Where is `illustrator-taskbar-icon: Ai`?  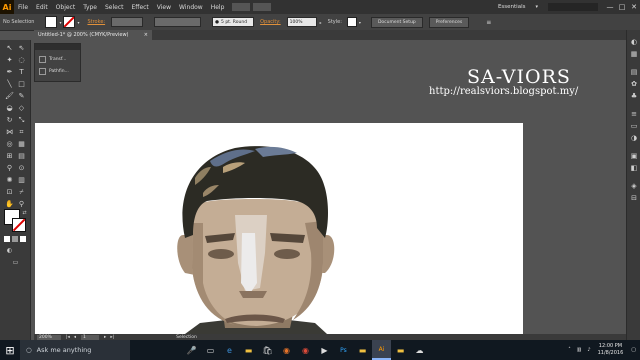 illustrator-taskbar-icon: Ai is located at coordinates (381, 350).